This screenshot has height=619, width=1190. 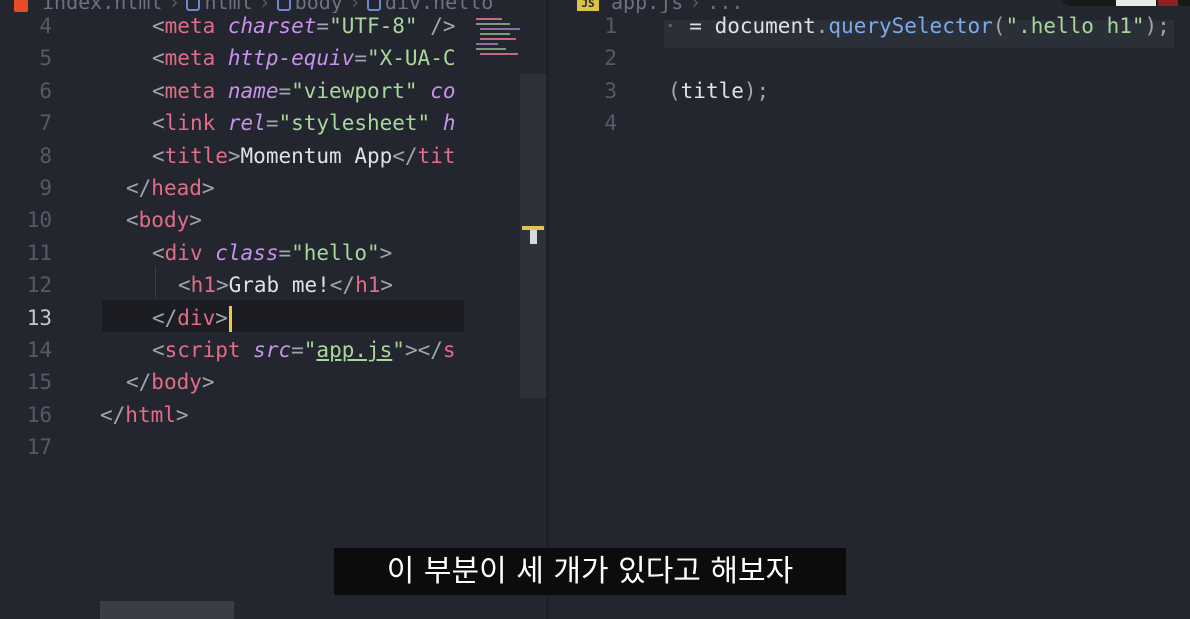 I want to click on subtitle-text: 이 부분이 세 개가 있다고 해보자, so click(x=590, y=571).